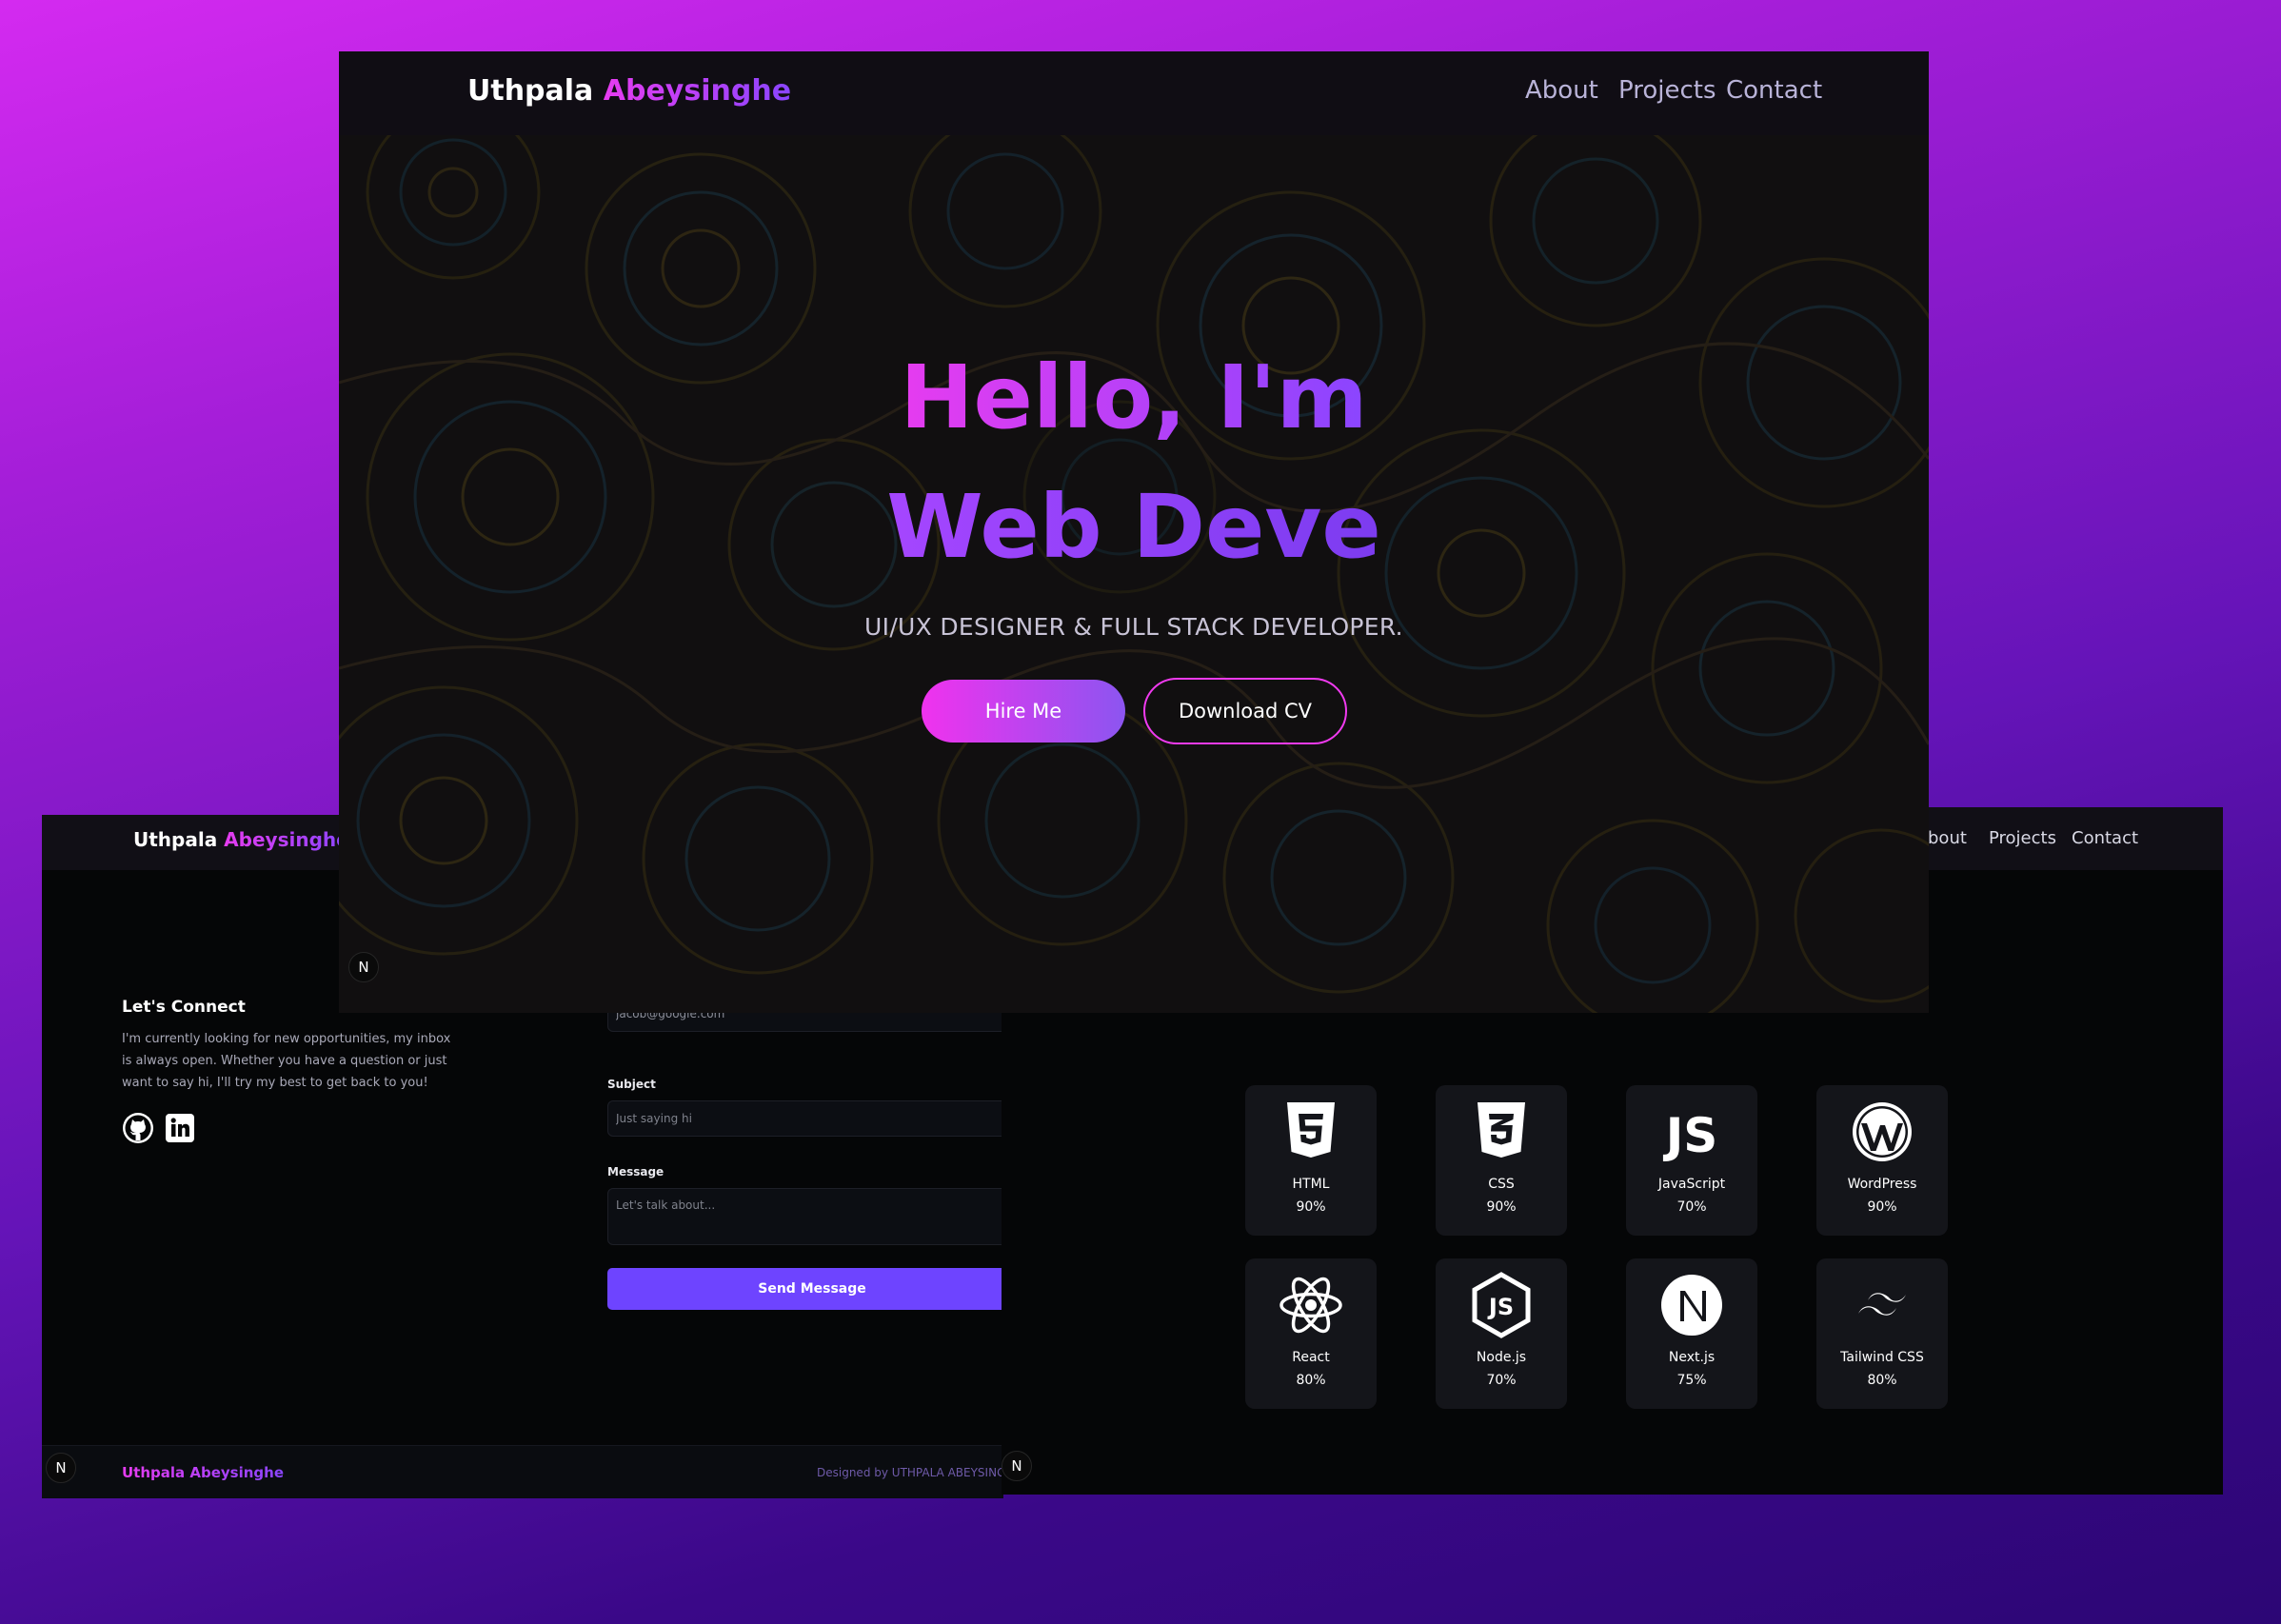  I want to click on wordpress-icon, so click(1882, 1131).